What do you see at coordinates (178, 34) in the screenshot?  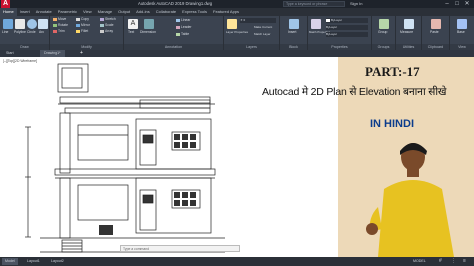 I see `table-icon` at bounding box center [178, 34].